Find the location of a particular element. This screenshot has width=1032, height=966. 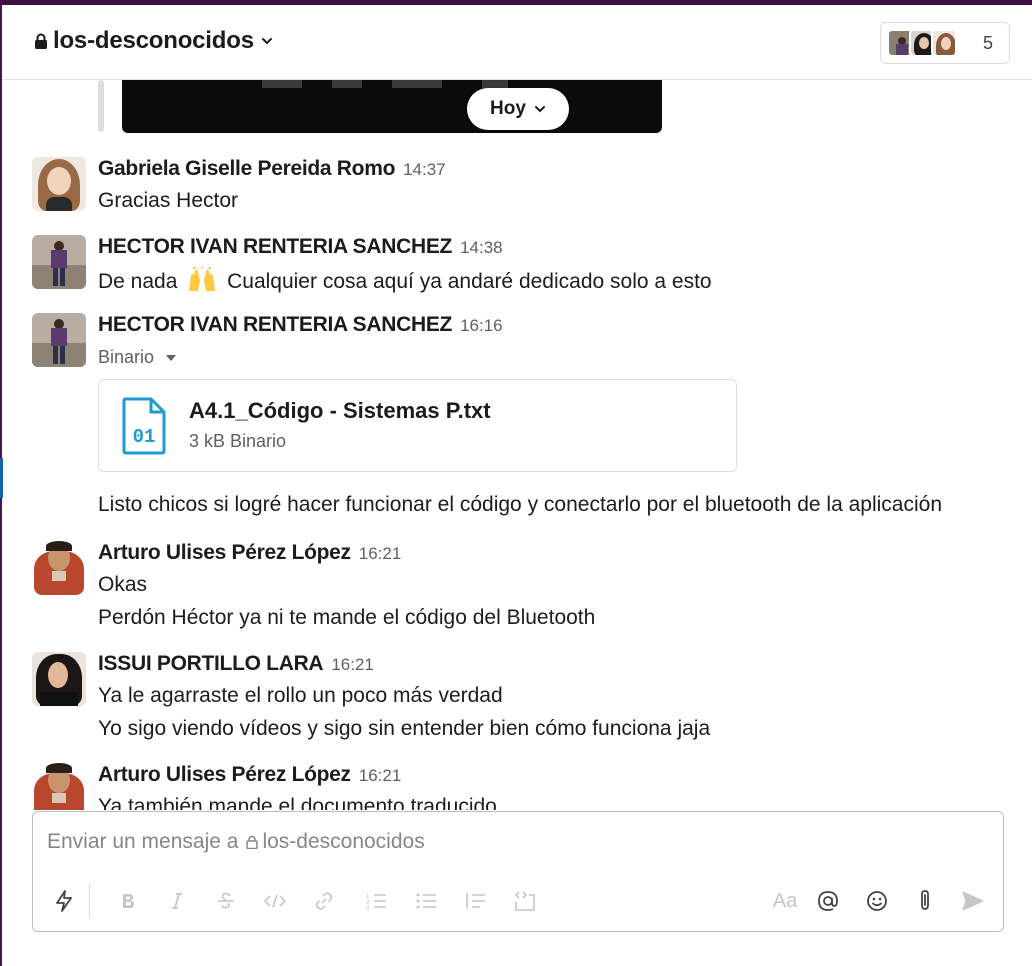

blockquote-icon is located at coordinates (475, 901).